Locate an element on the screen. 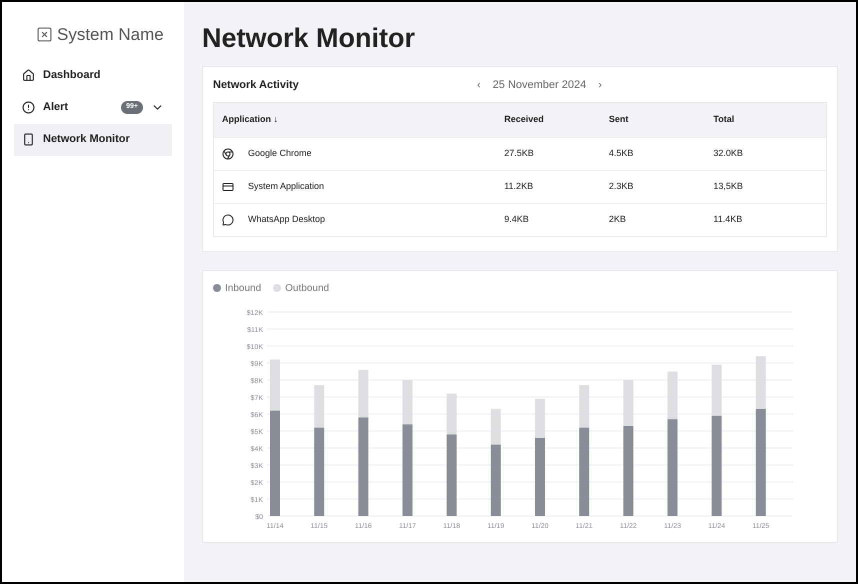 The height and width of the screenshot is (584, 858). table-cell-text: 4.5KB is located at coordinates (621, 153).